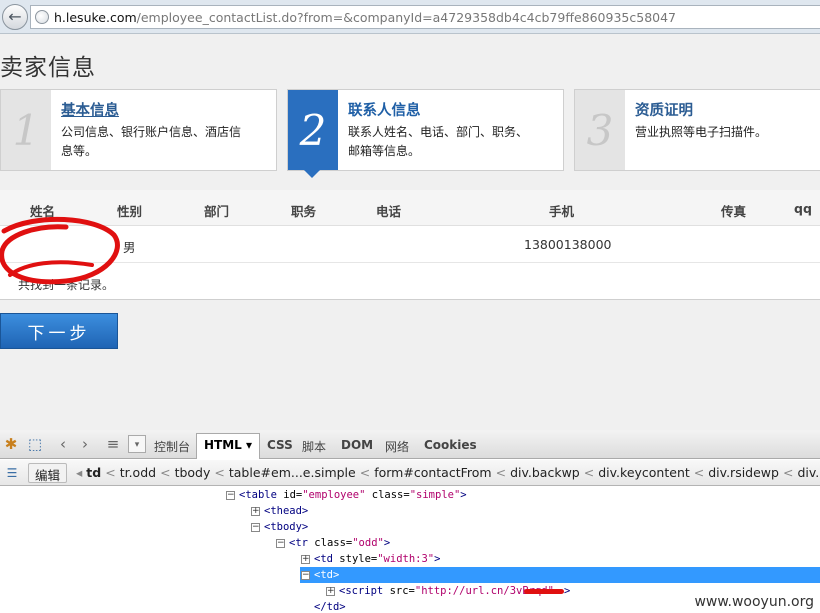  I want to click on tree-node: − <td>, so click(560, 575).